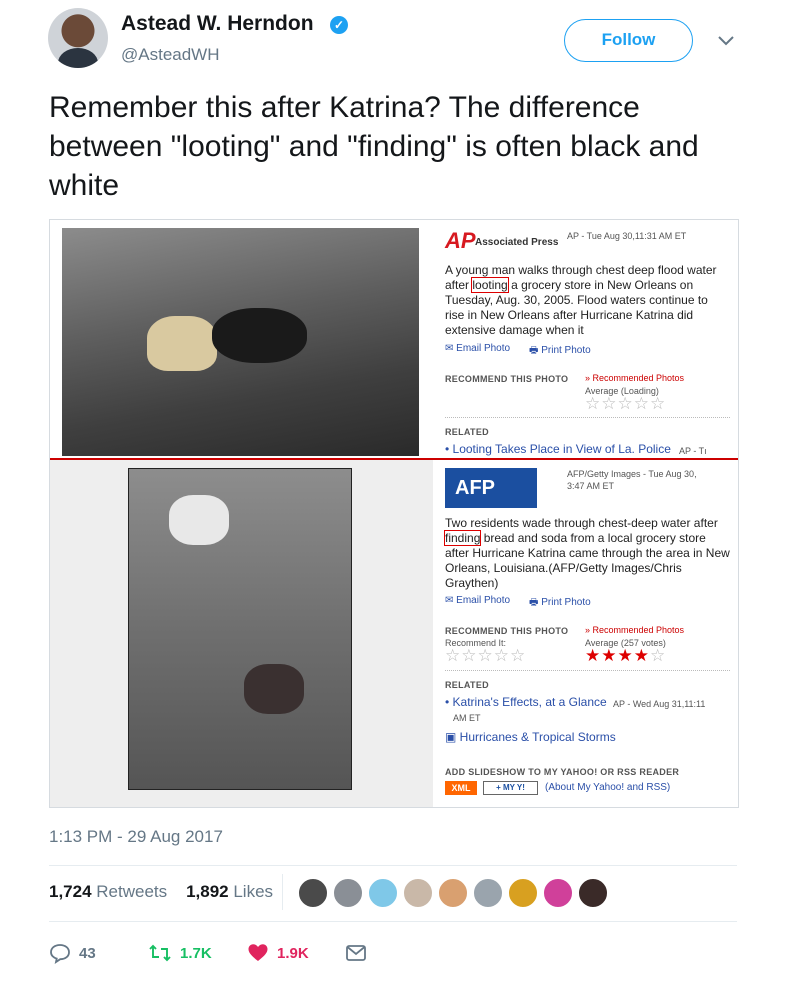  What do you see at coordinates (278, 953) in the screenshot?
I see `like-button: 1.9K` at bounding box center [278, 953].